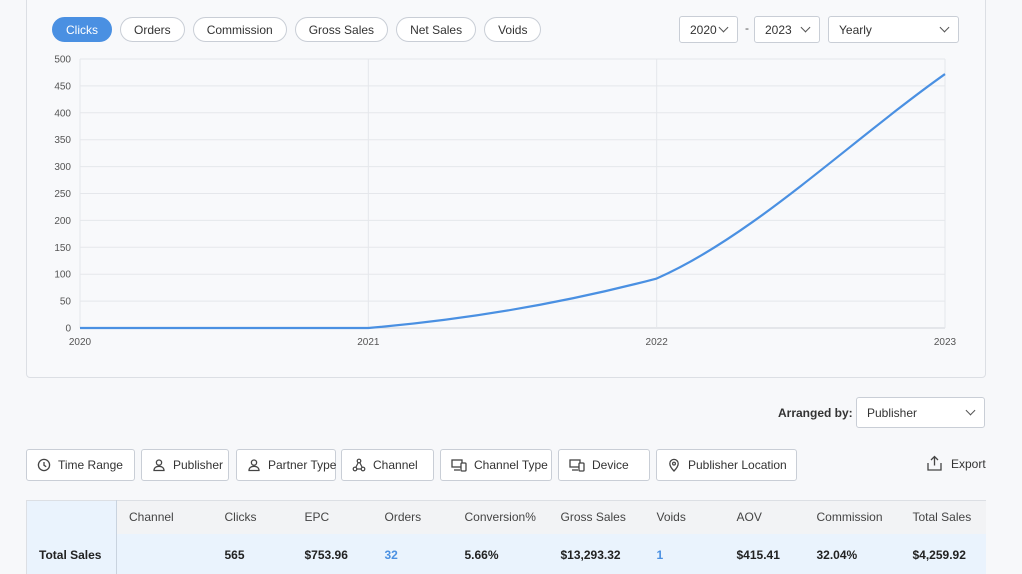  What do you see at coordinates (684, 517) in the screenshot?
I see `header-voids: Voids` at bounding box center [684, 517].